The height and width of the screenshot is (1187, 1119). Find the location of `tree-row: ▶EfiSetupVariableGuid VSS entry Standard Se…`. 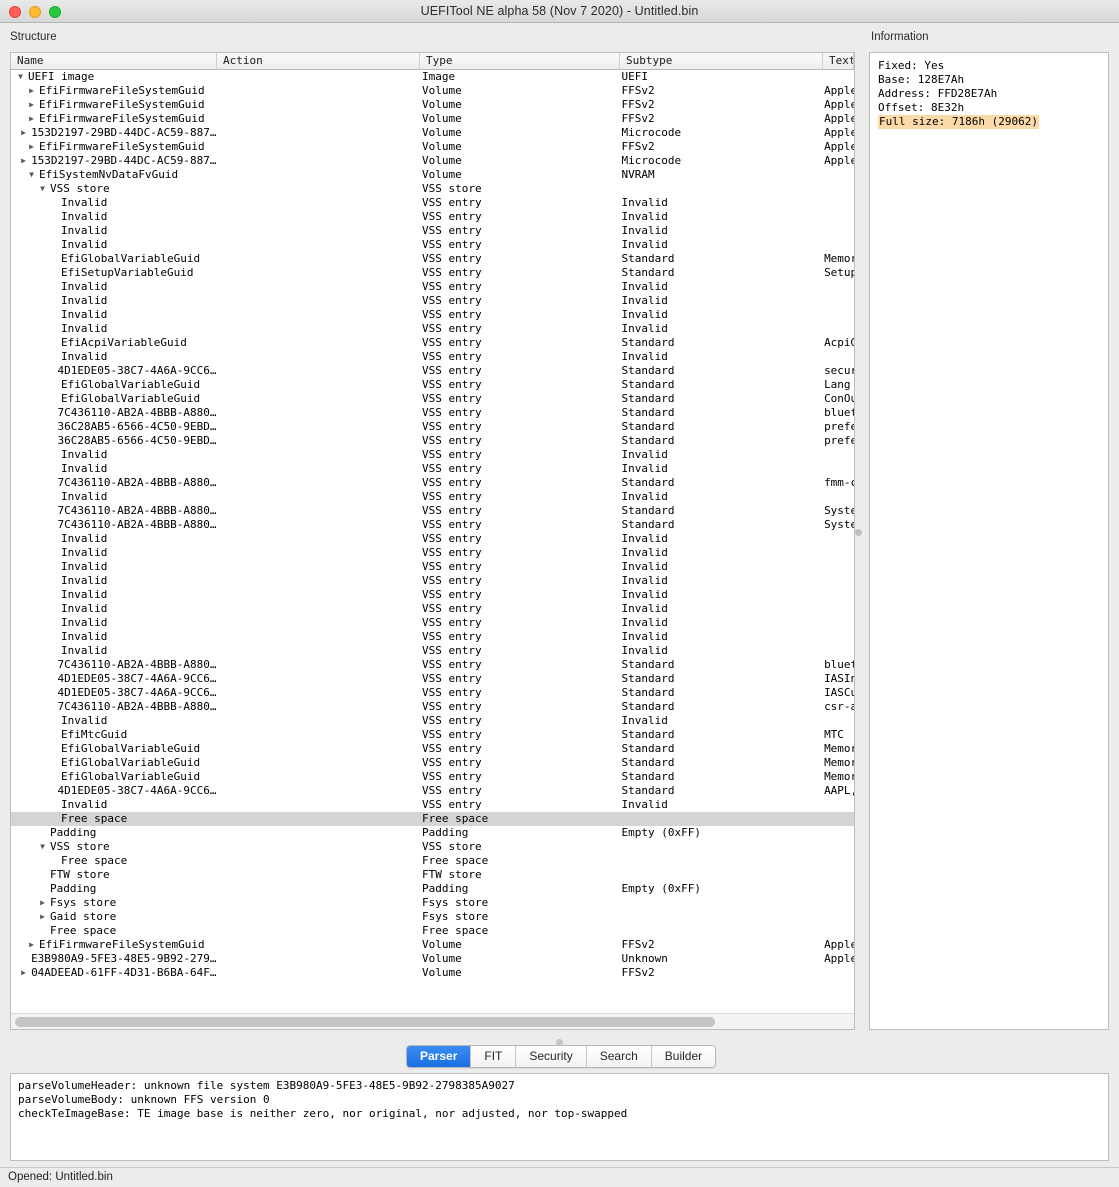

tree-row: ▶EfiSetupVariableGuid VSS entry Standard Se… is located at coordinates (432, 273).